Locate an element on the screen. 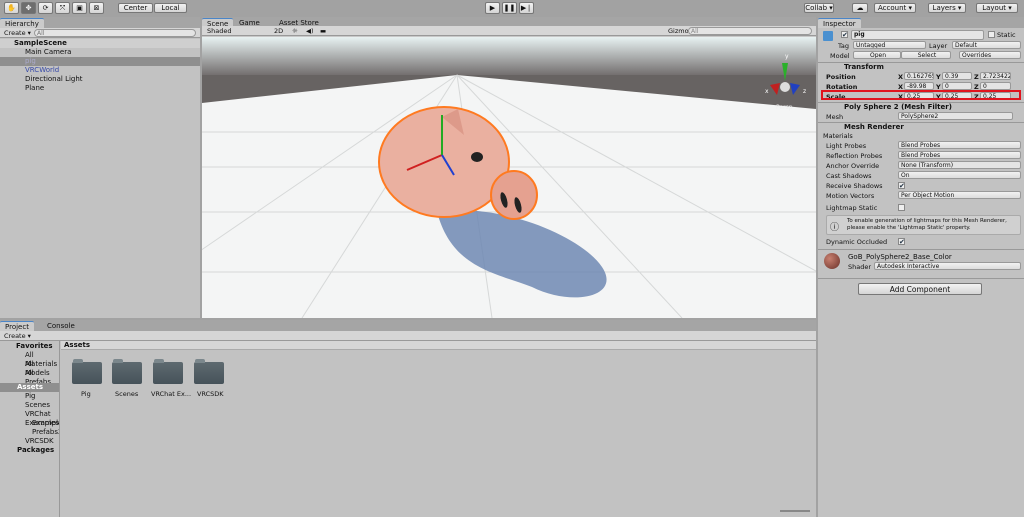 The image size is (1024, 517). renderer-prop-label: Anchor Override is located at coordinates (853, 166).